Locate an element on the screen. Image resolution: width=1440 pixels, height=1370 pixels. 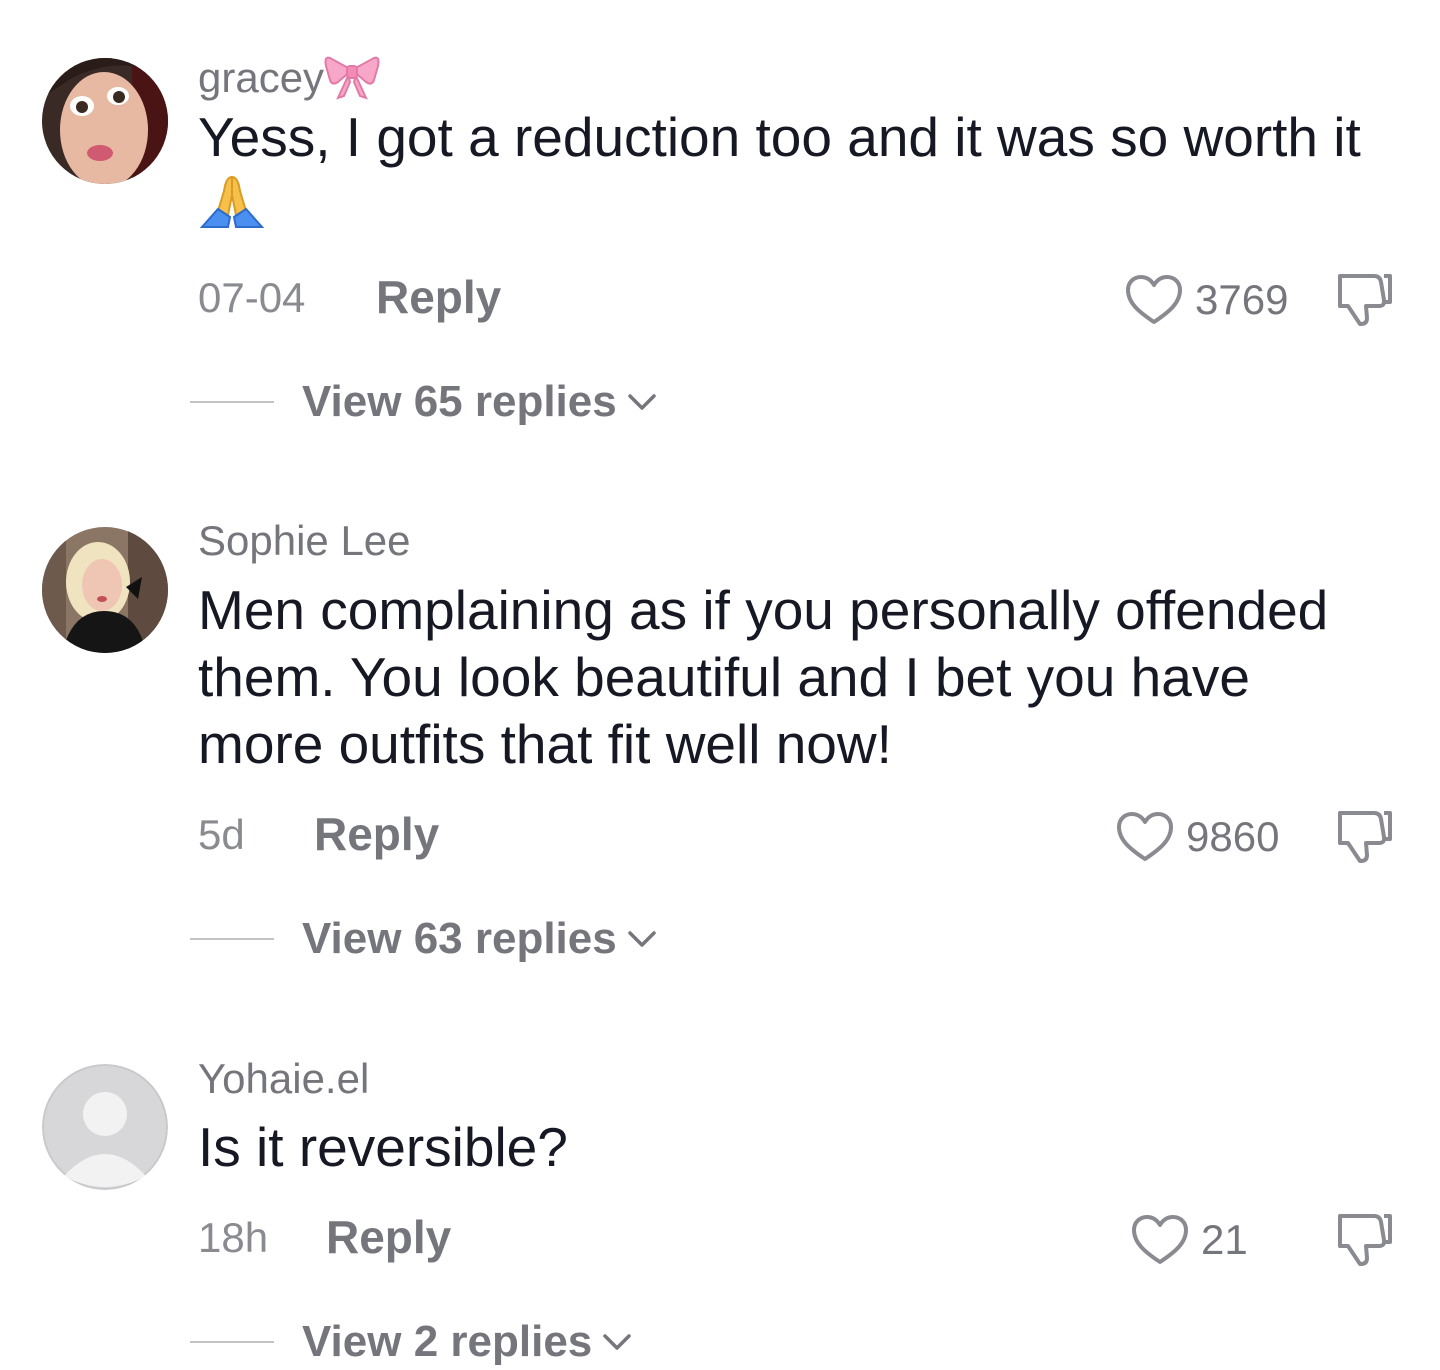
view-replies-button: View 2 replies is located at coordinates (411, 1342).